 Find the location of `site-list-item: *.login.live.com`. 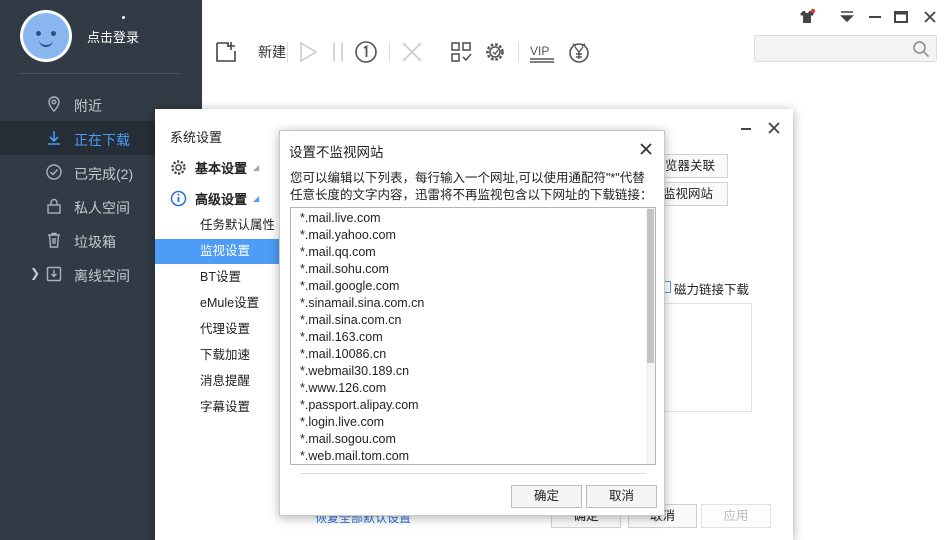

site-list-item: *.login.live.com is located at coordinates (468, 422).